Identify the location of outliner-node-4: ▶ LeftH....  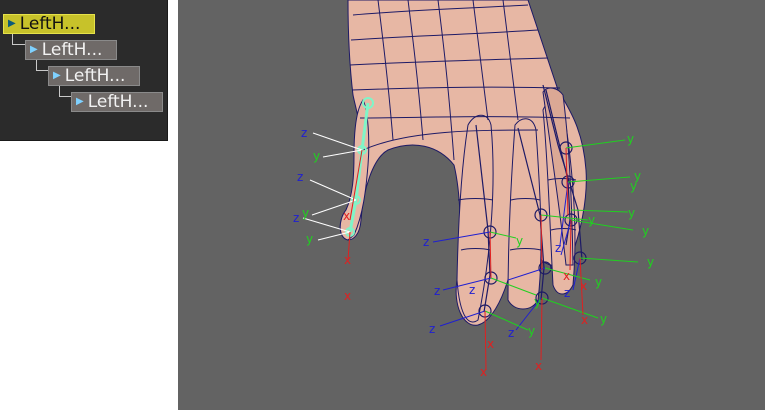
(117, 102).